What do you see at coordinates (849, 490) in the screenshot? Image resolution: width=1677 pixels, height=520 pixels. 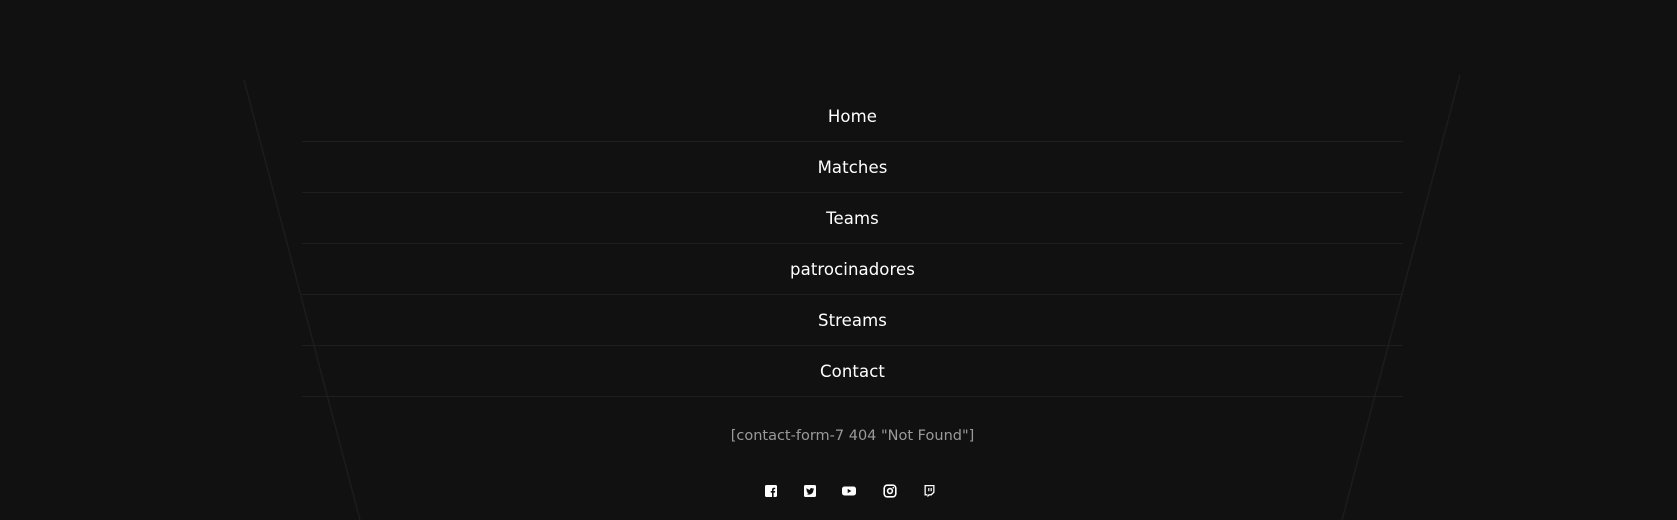 I see `youtube-icon` at bounding box center [849, 490].